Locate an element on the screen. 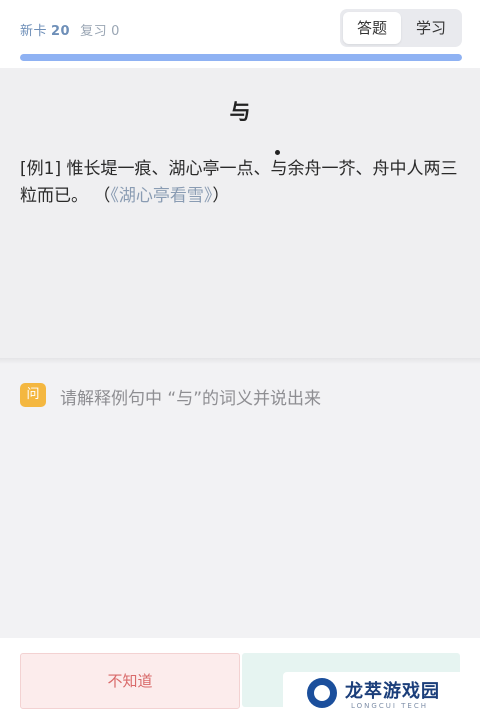  example-source-link: 《湖心亭看雪》 is located at coordinates (161, 196).